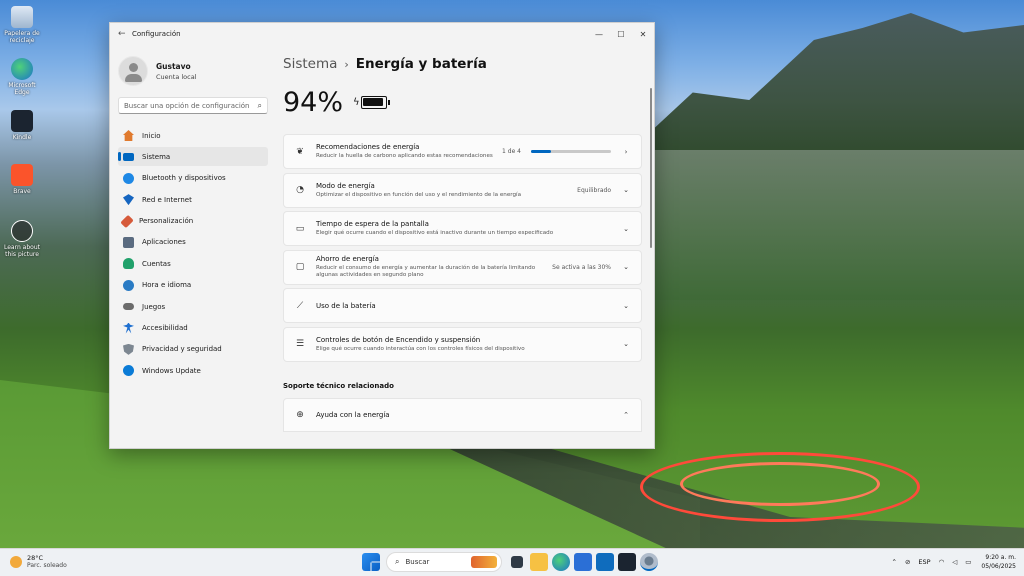 Image resolution: width=1024 pixels, height=576 pixels. What do you see at coordinates (156, 34) in the screenshot?
I see `window-title: Configuración` at bounding box center [156, 34].